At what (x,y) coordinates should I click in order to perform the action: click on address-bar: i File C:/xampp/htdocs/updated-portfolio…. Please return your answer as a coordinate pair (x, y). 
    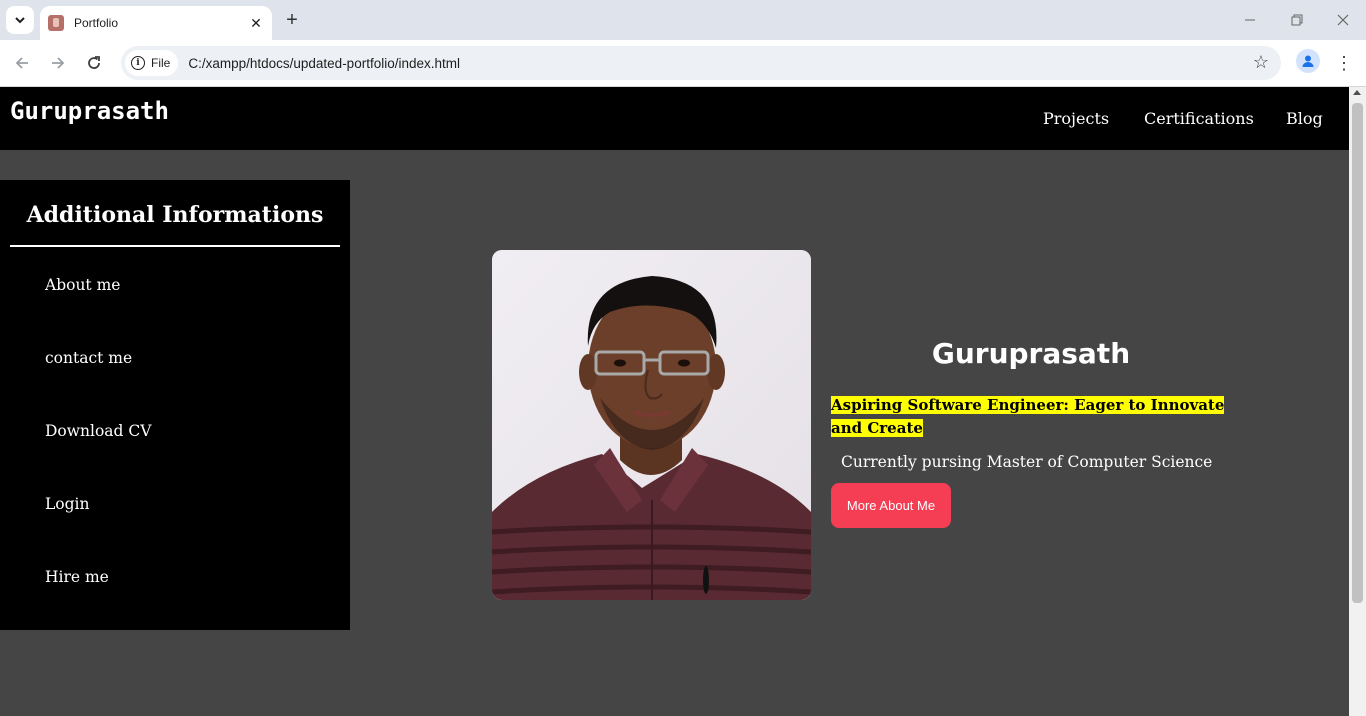
    Looking at the image, I should click on (701, 63).